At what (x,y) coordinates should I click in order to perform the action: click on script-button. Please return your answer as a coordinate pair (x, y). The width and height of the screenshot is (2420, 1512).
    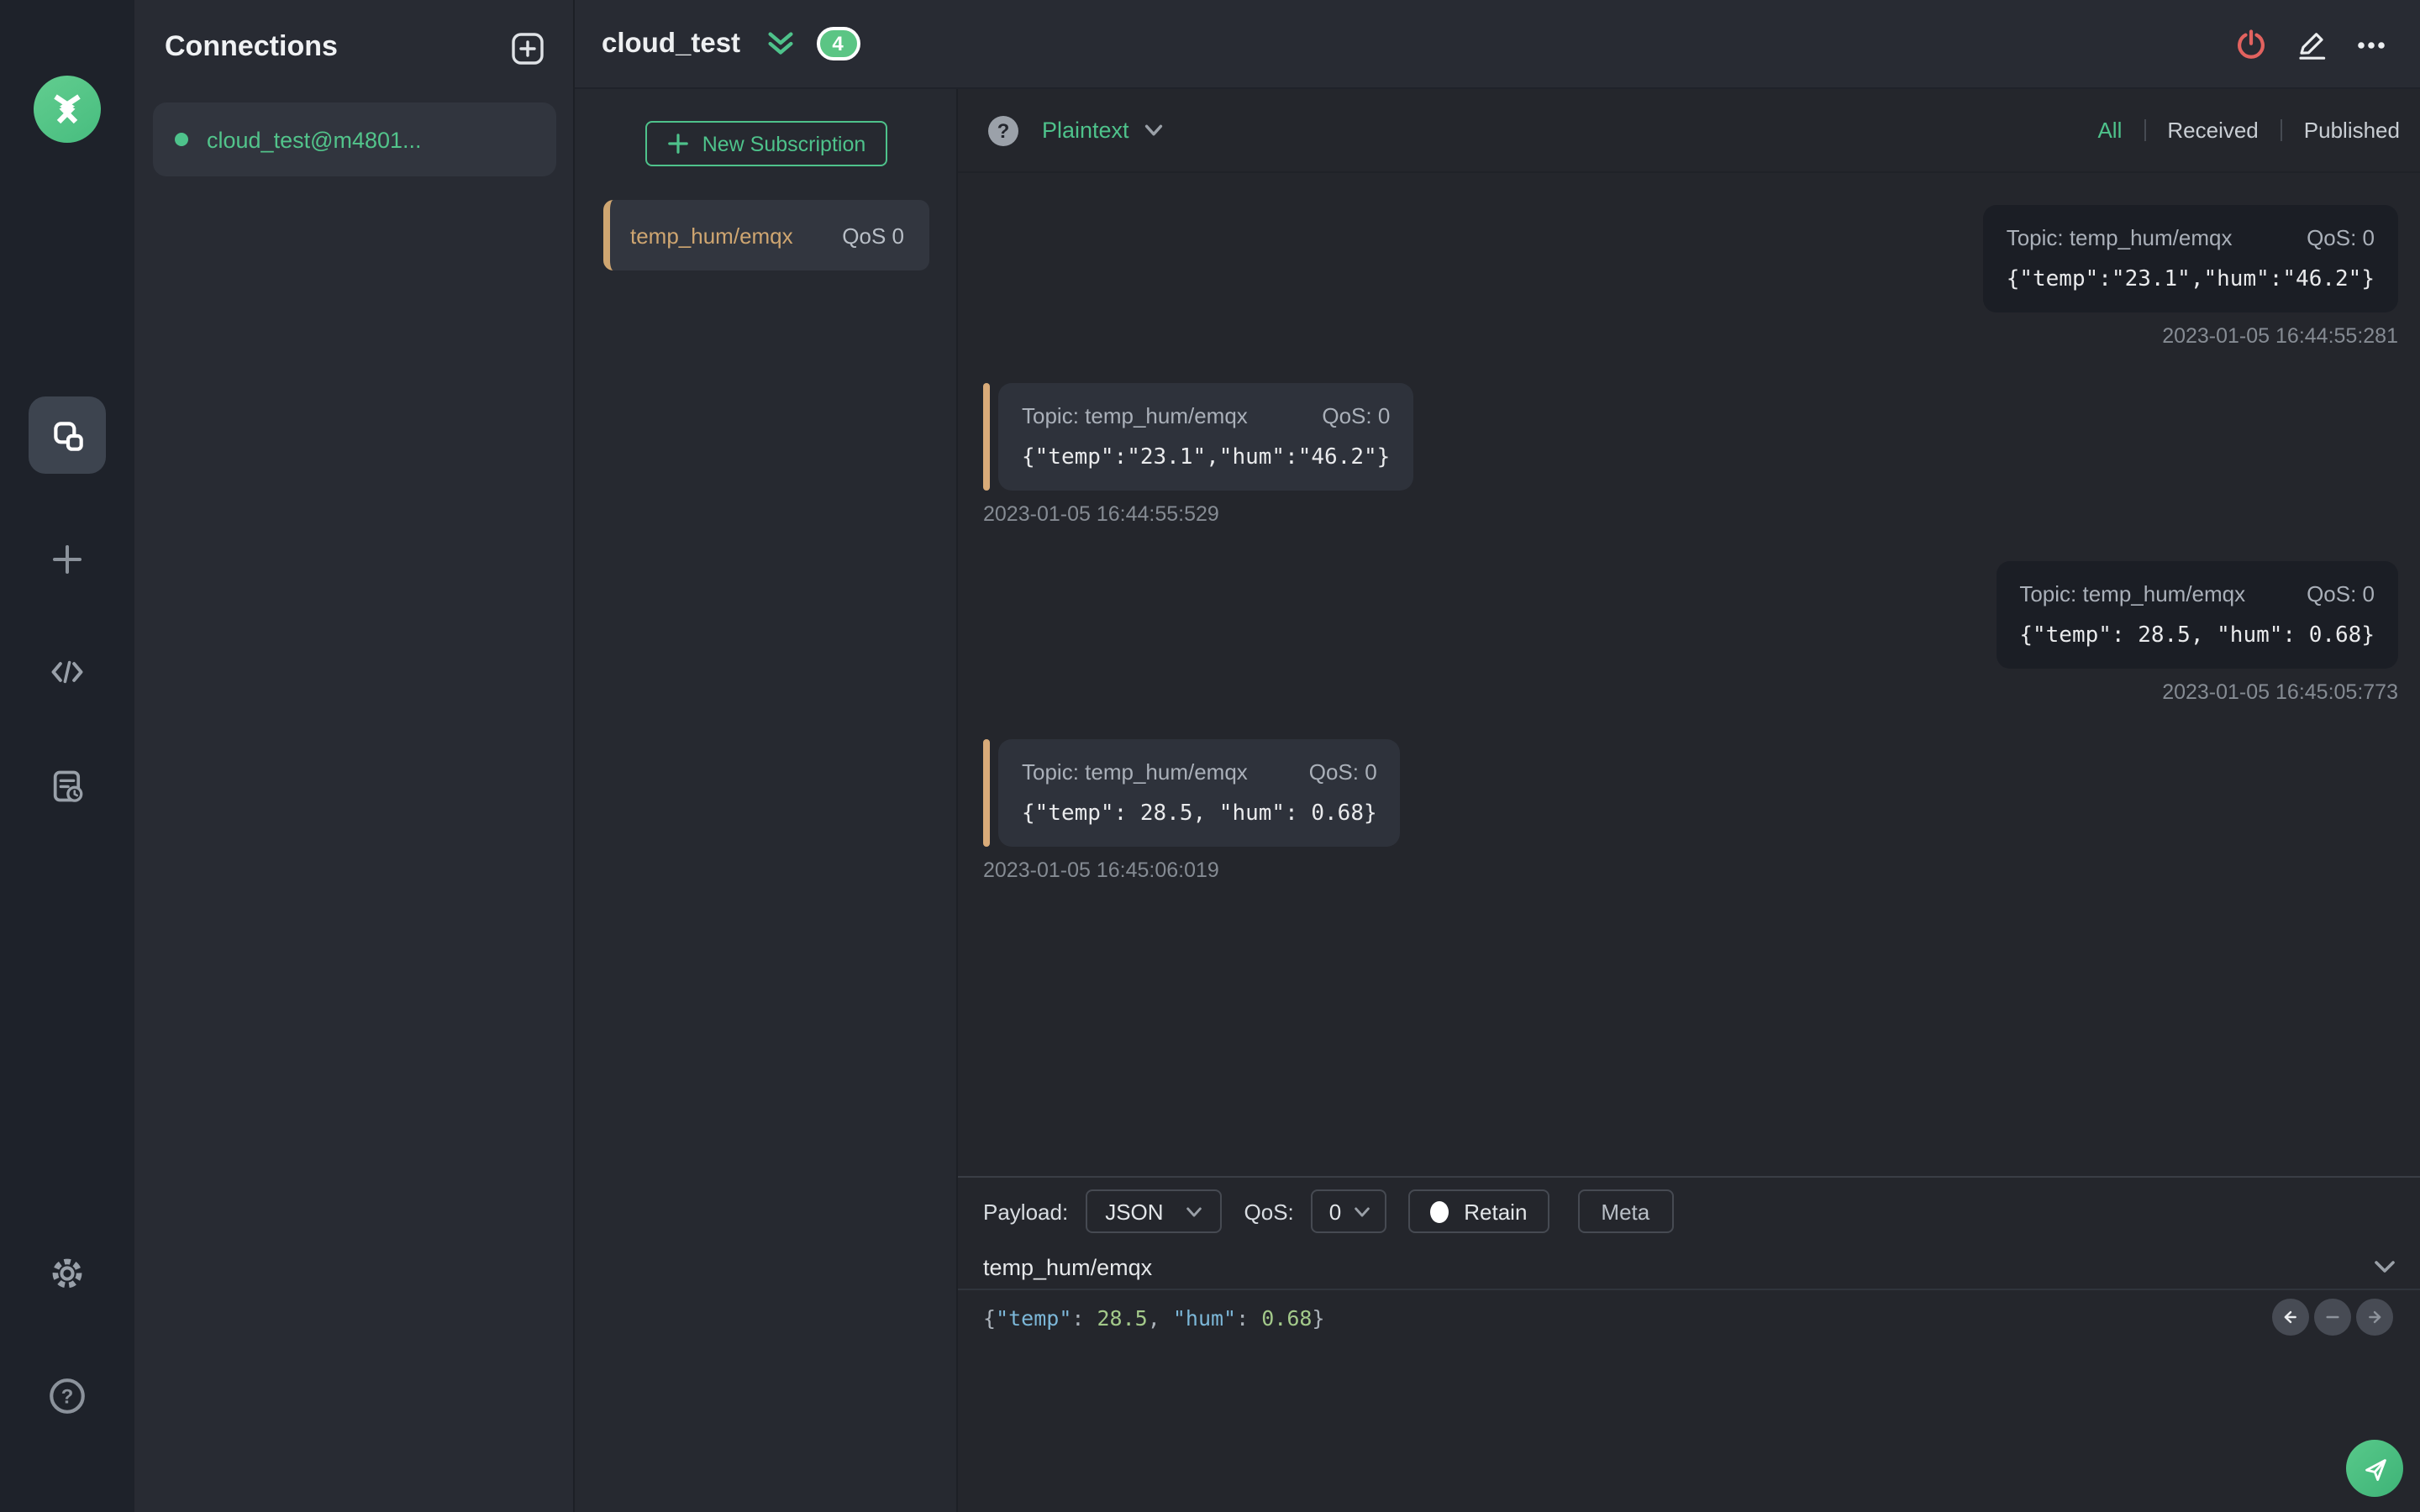
    Looking at the image, I should click on (67, 672).